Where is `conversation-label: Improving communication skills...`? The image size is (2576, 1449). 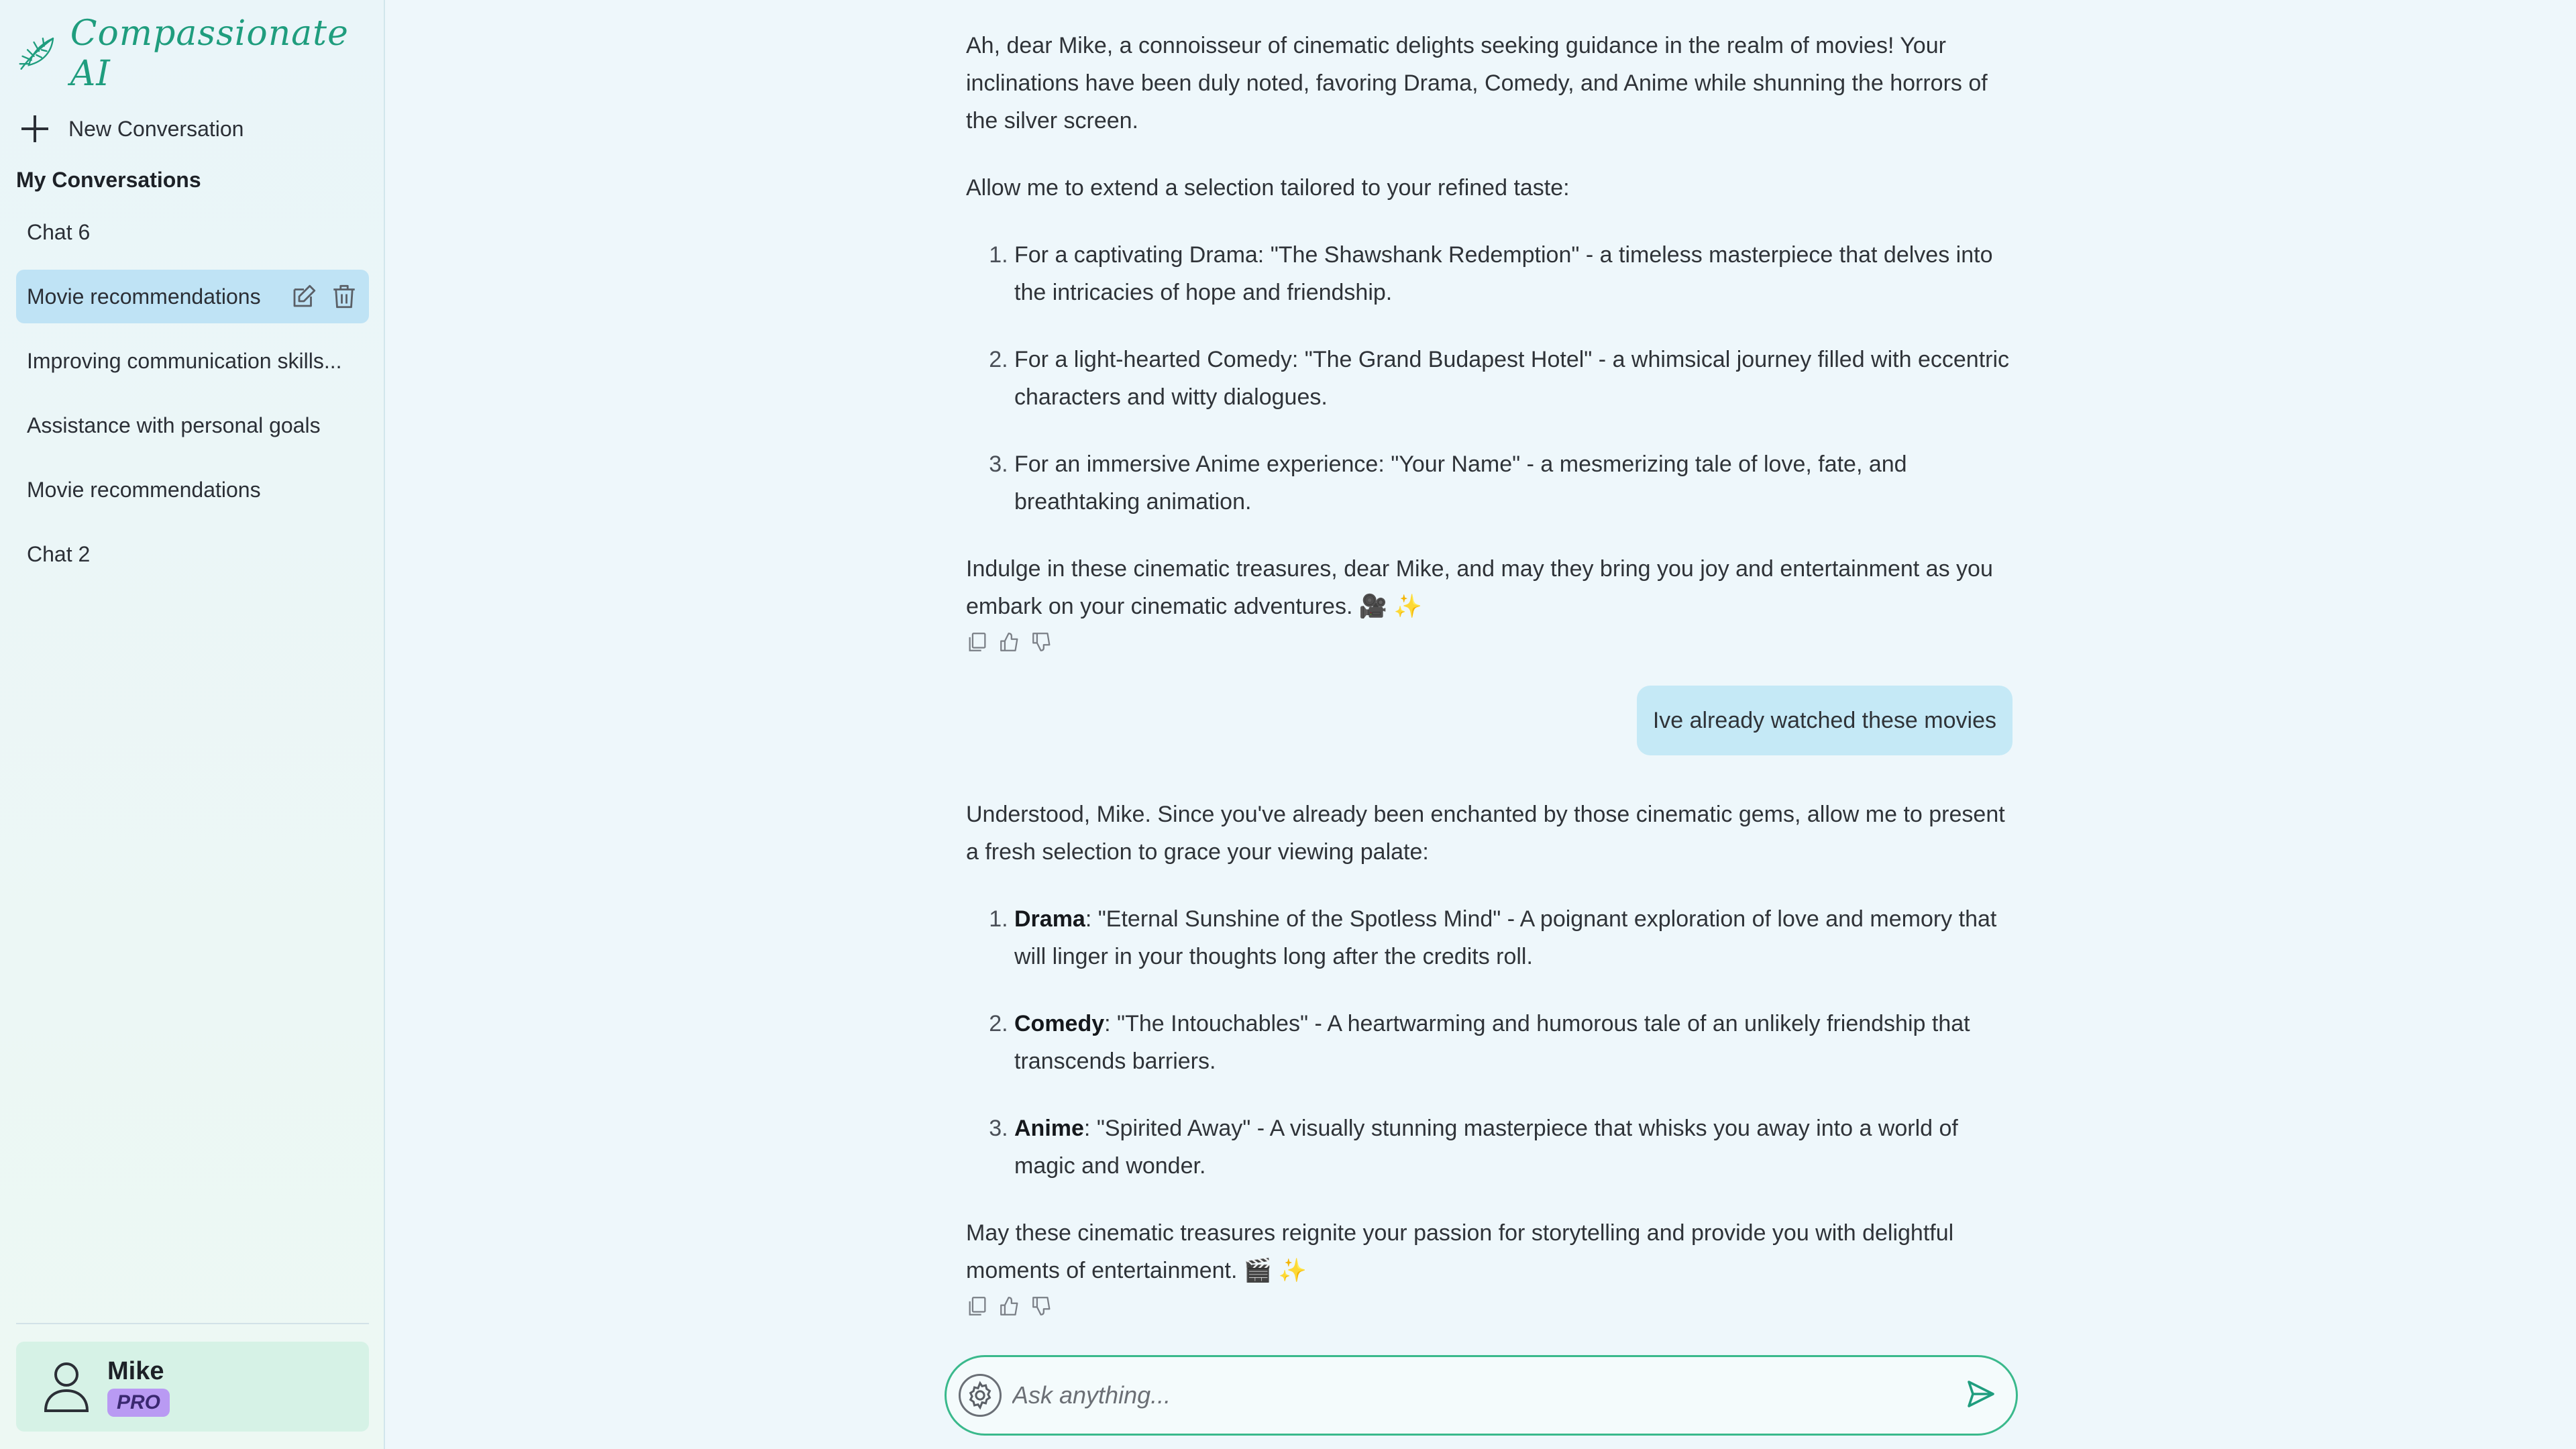
conversation-label: Improving communication skills... is located at coordinates (184, 360).